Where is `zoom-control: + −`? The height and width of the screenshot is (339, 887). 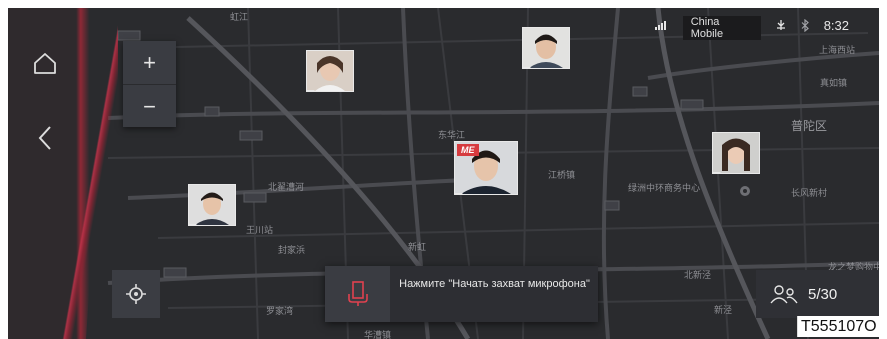 zoom-control: + − is located at coordinates (149, 84).